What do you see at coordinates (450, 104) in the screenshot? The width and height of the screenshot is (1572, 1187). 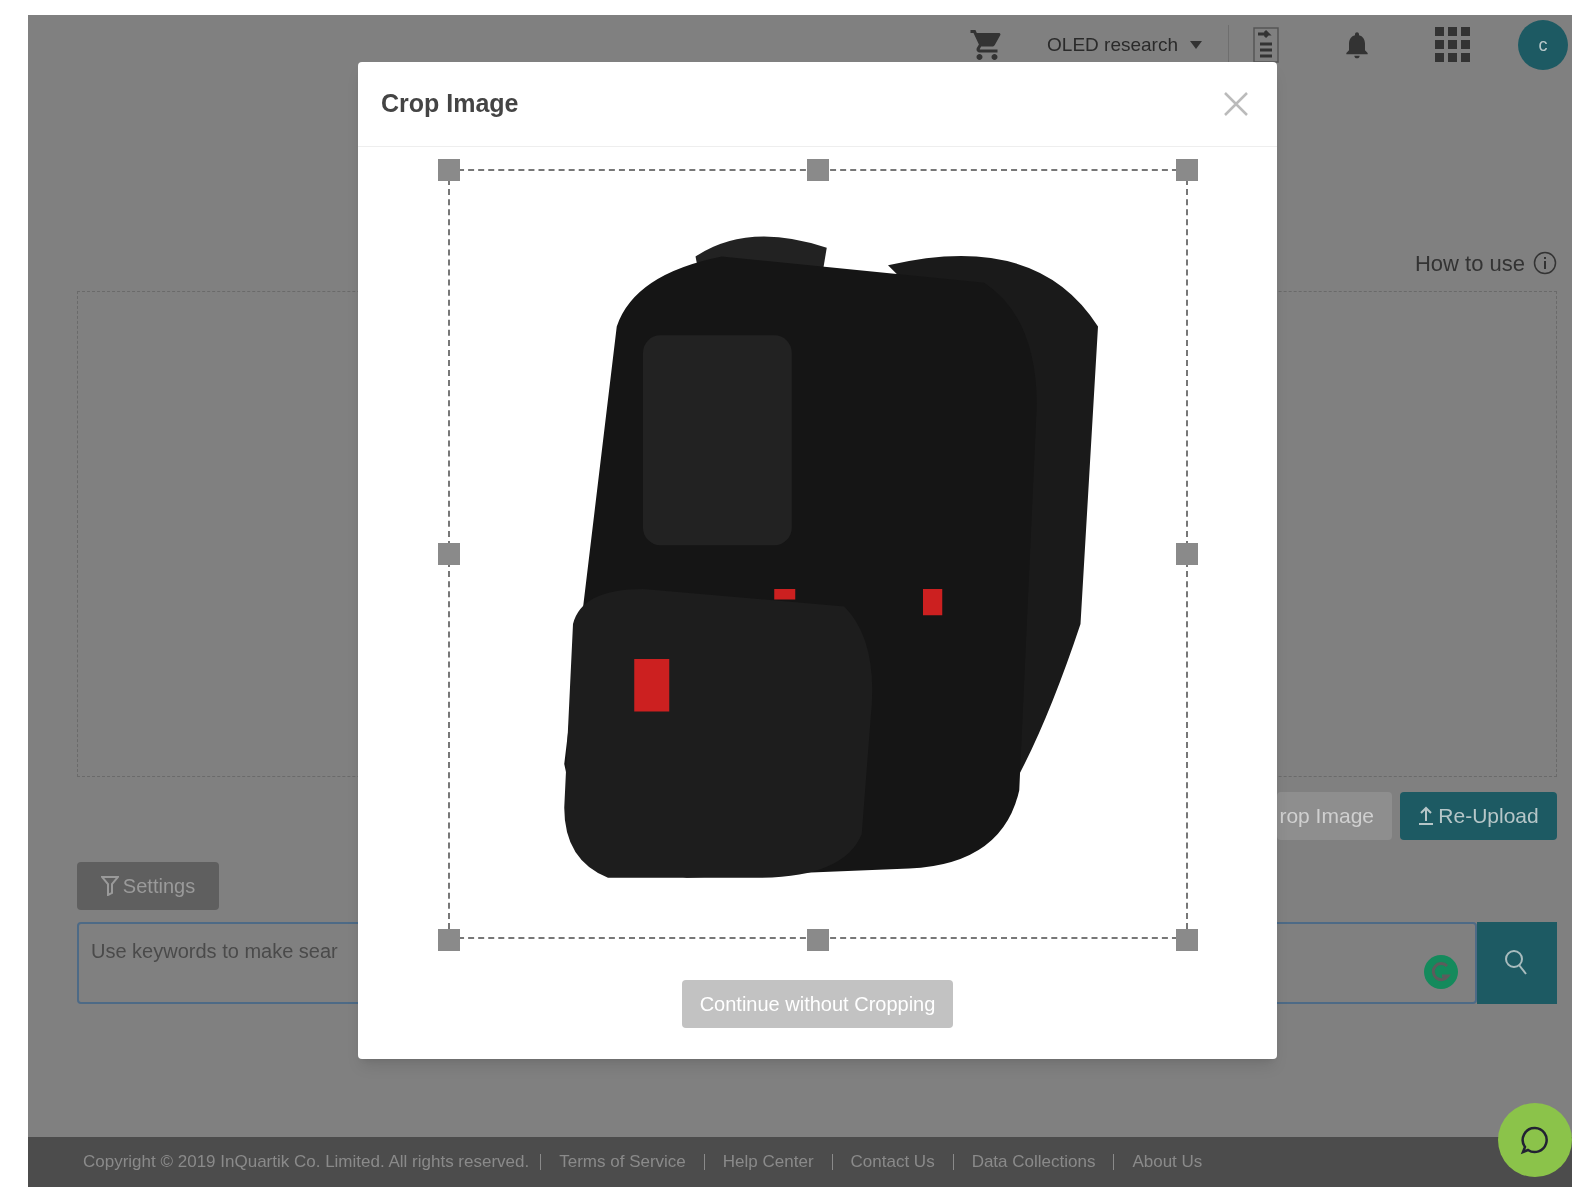 I see `dialog-title: Crop Image` at bounding box center [450, 104].